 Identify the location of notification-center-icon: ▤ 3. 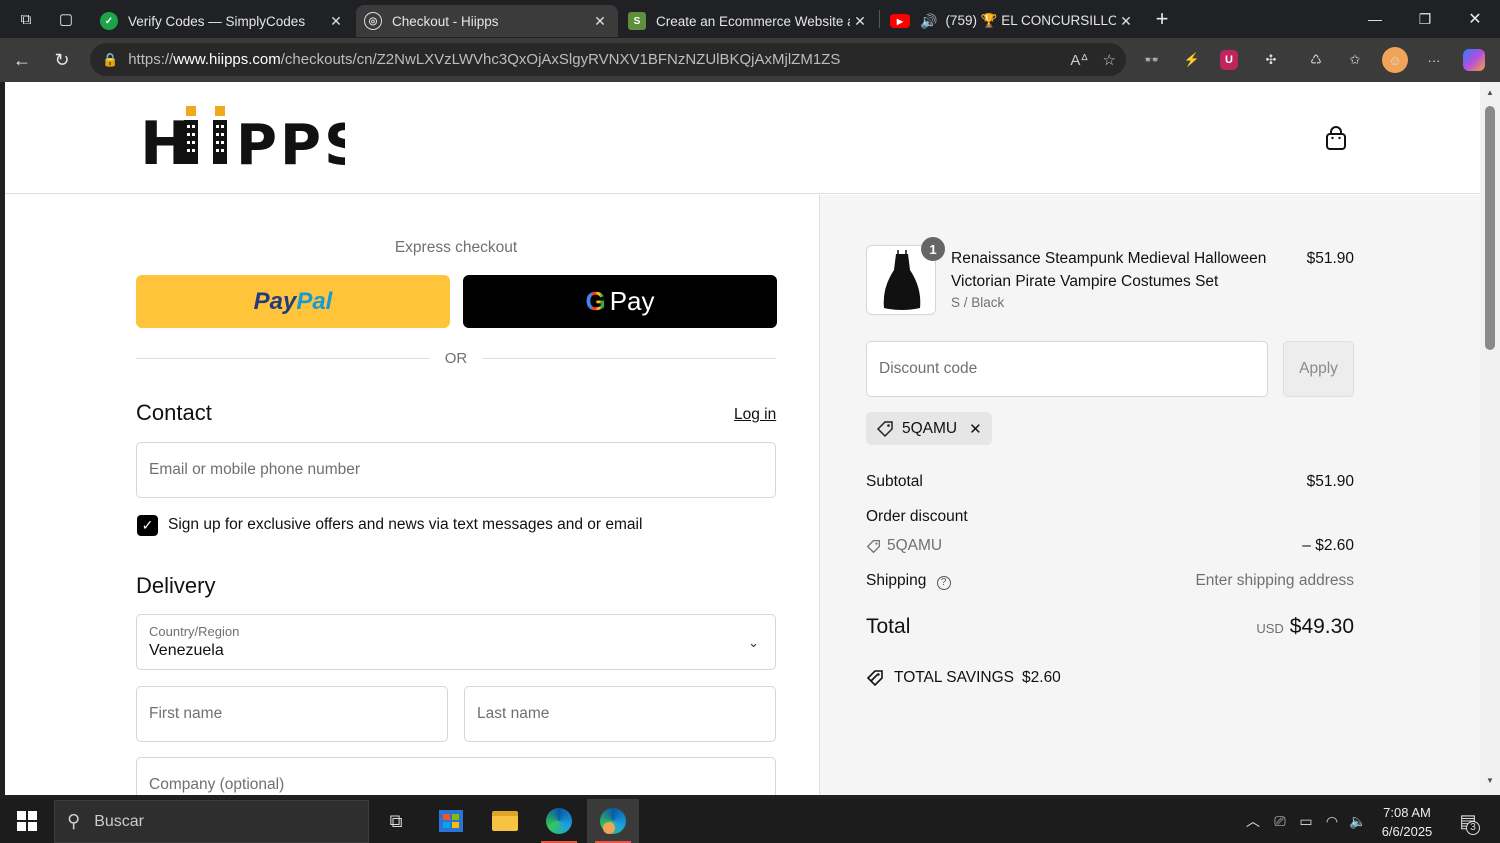
(1468, 821).